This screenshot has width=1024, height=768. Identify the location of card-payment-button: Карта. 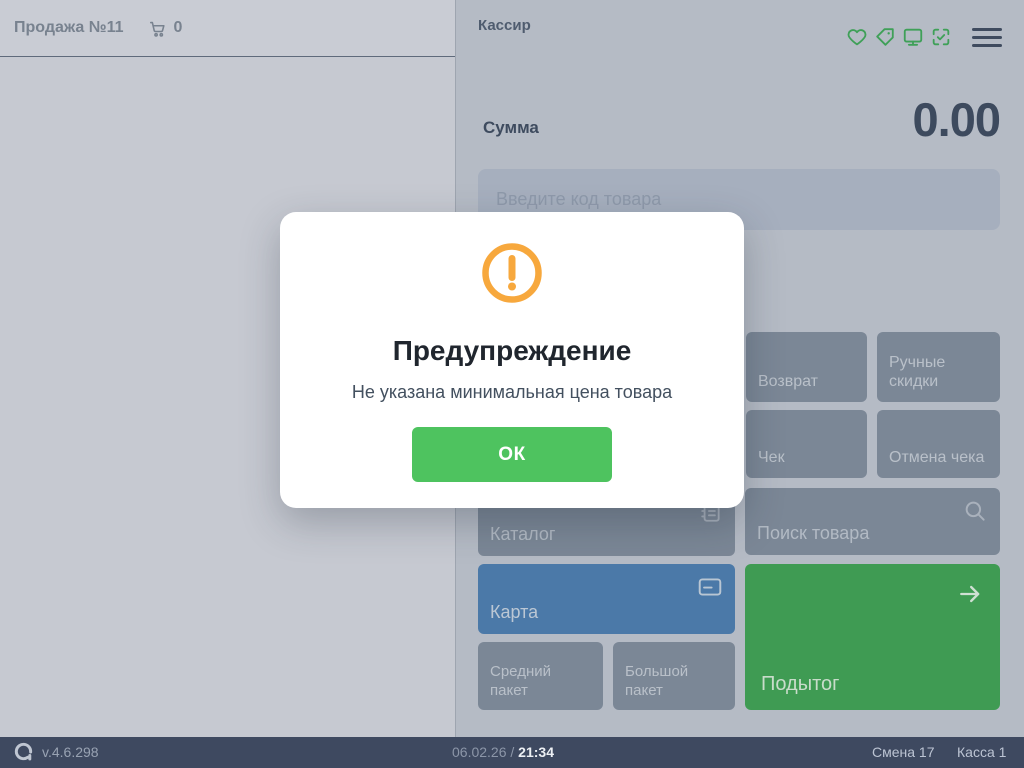
(606, 599).